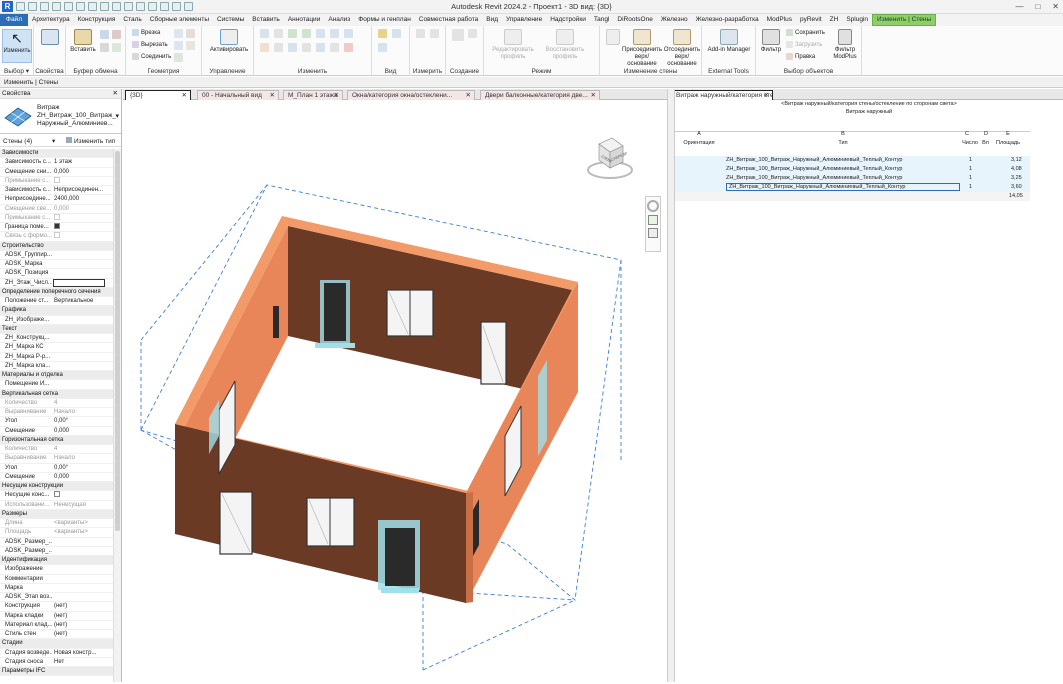 The width and height of the screenshot is (1063, 684). I want to click on filter-modplus-button: Фильтр ModPlus, so click(845, 45).